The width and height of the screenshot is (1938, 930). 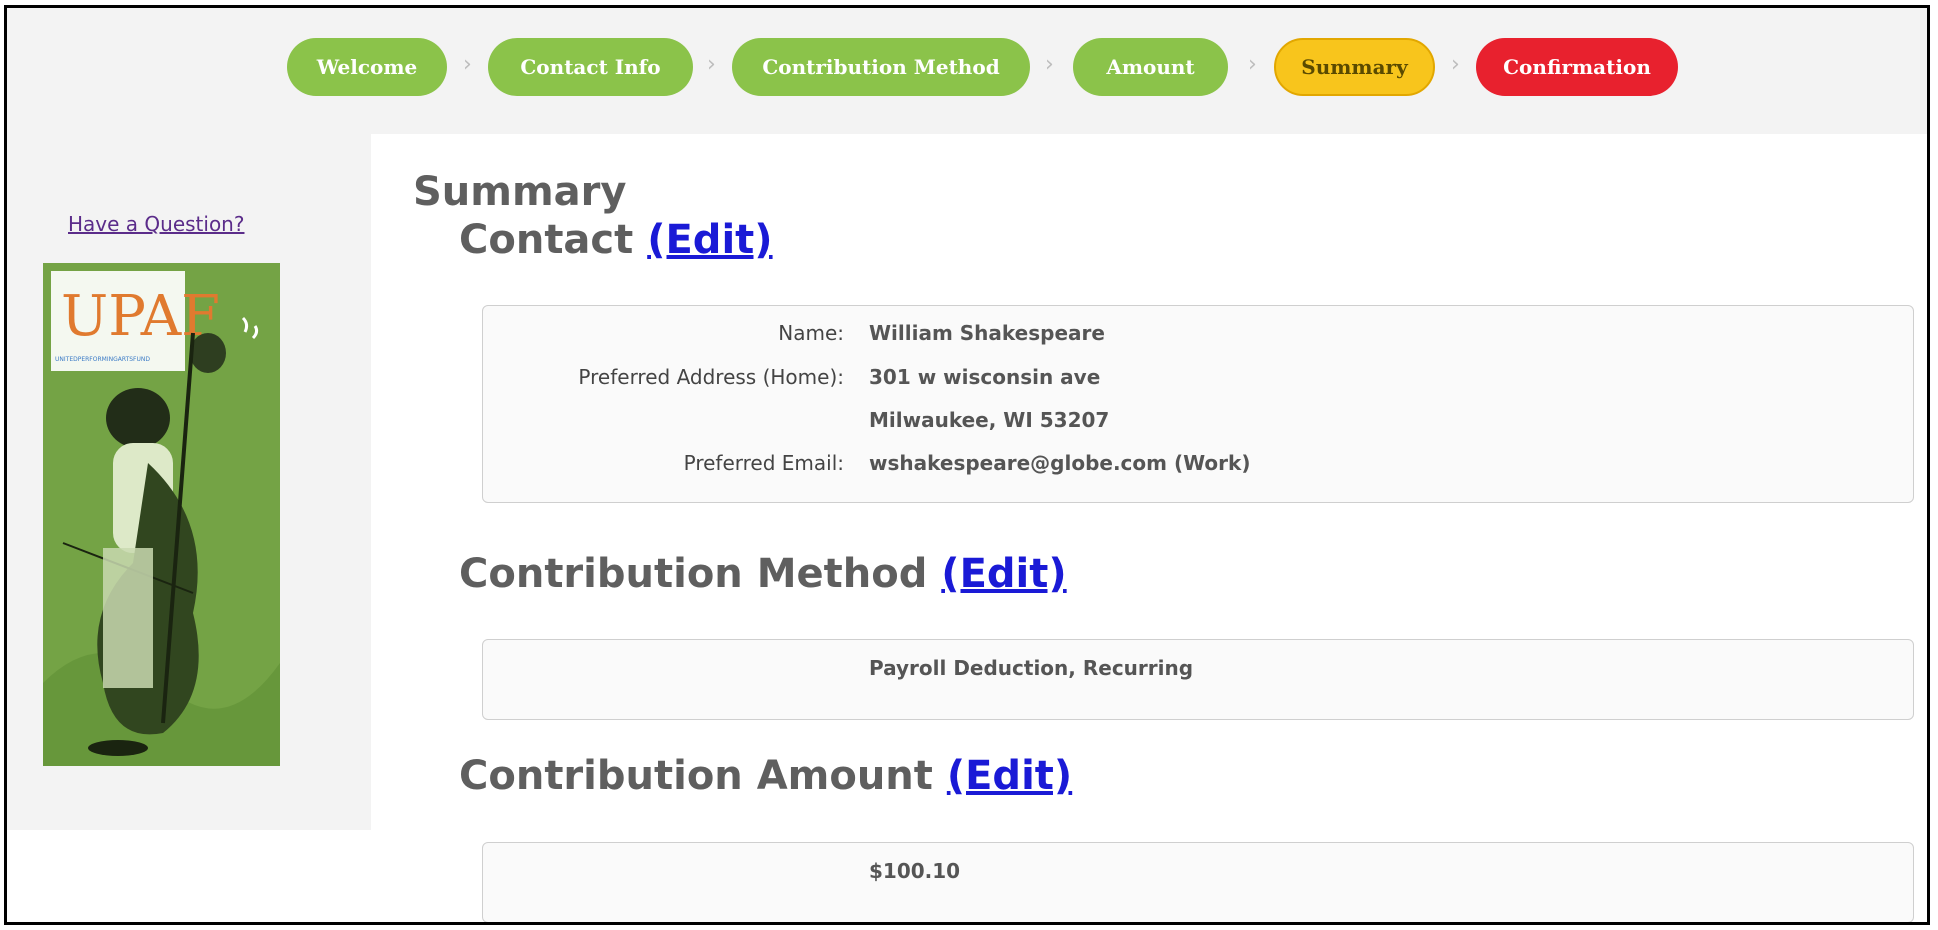 What do you see at coordinates (811, 333) in the screenshot?
I see `name-label: Name:` at bounding box center [811, 333].